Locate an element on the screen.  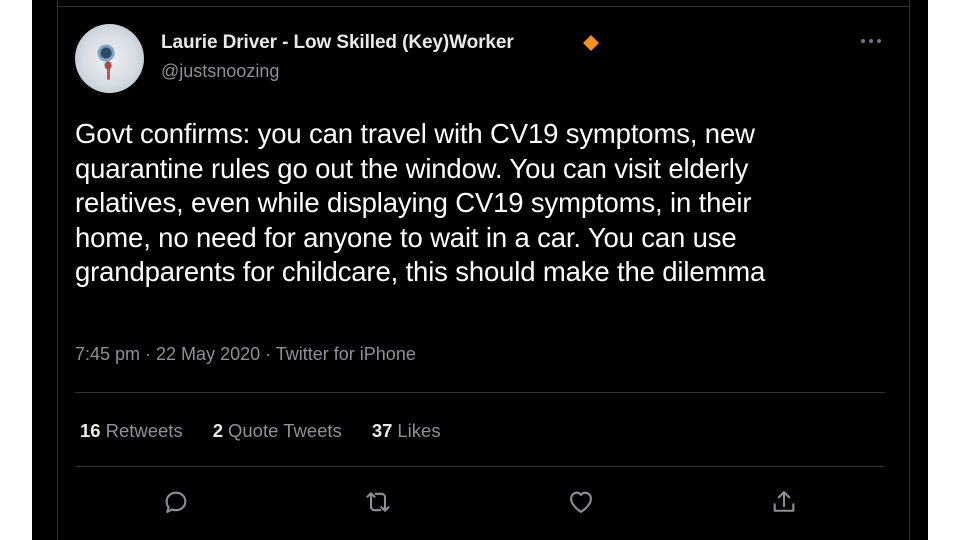
retweets-stat: 16 Retweets is located at coordinates (131, 431).